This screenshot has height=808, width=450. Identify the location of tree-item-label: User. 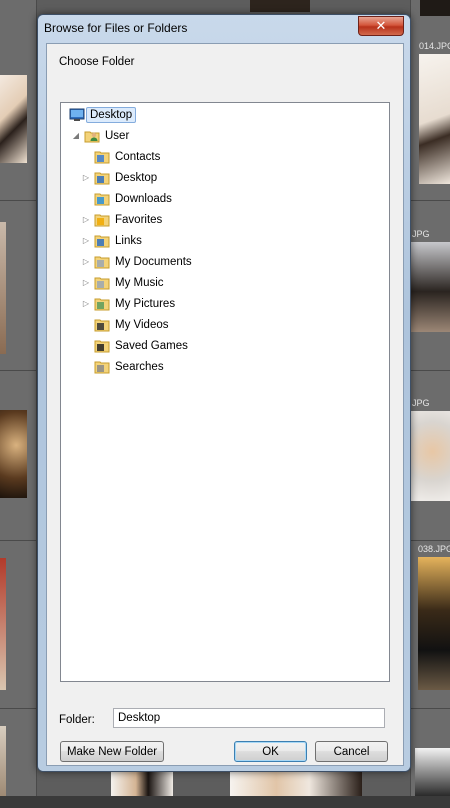
(117, 135).